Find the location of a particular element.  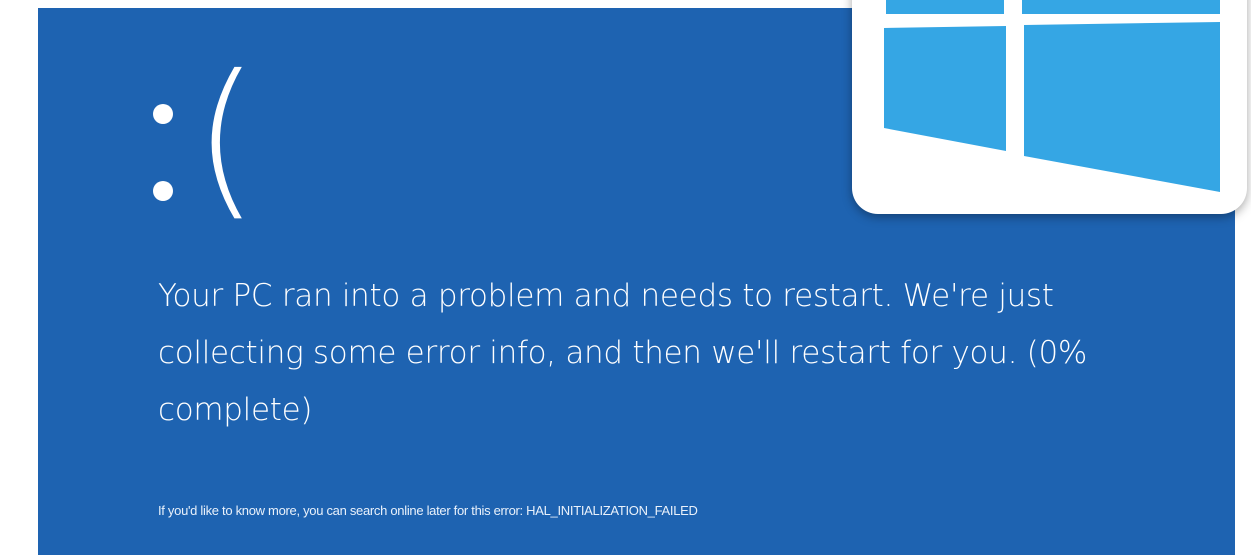

windows-logo-card is located at coordinates (1049, 107).